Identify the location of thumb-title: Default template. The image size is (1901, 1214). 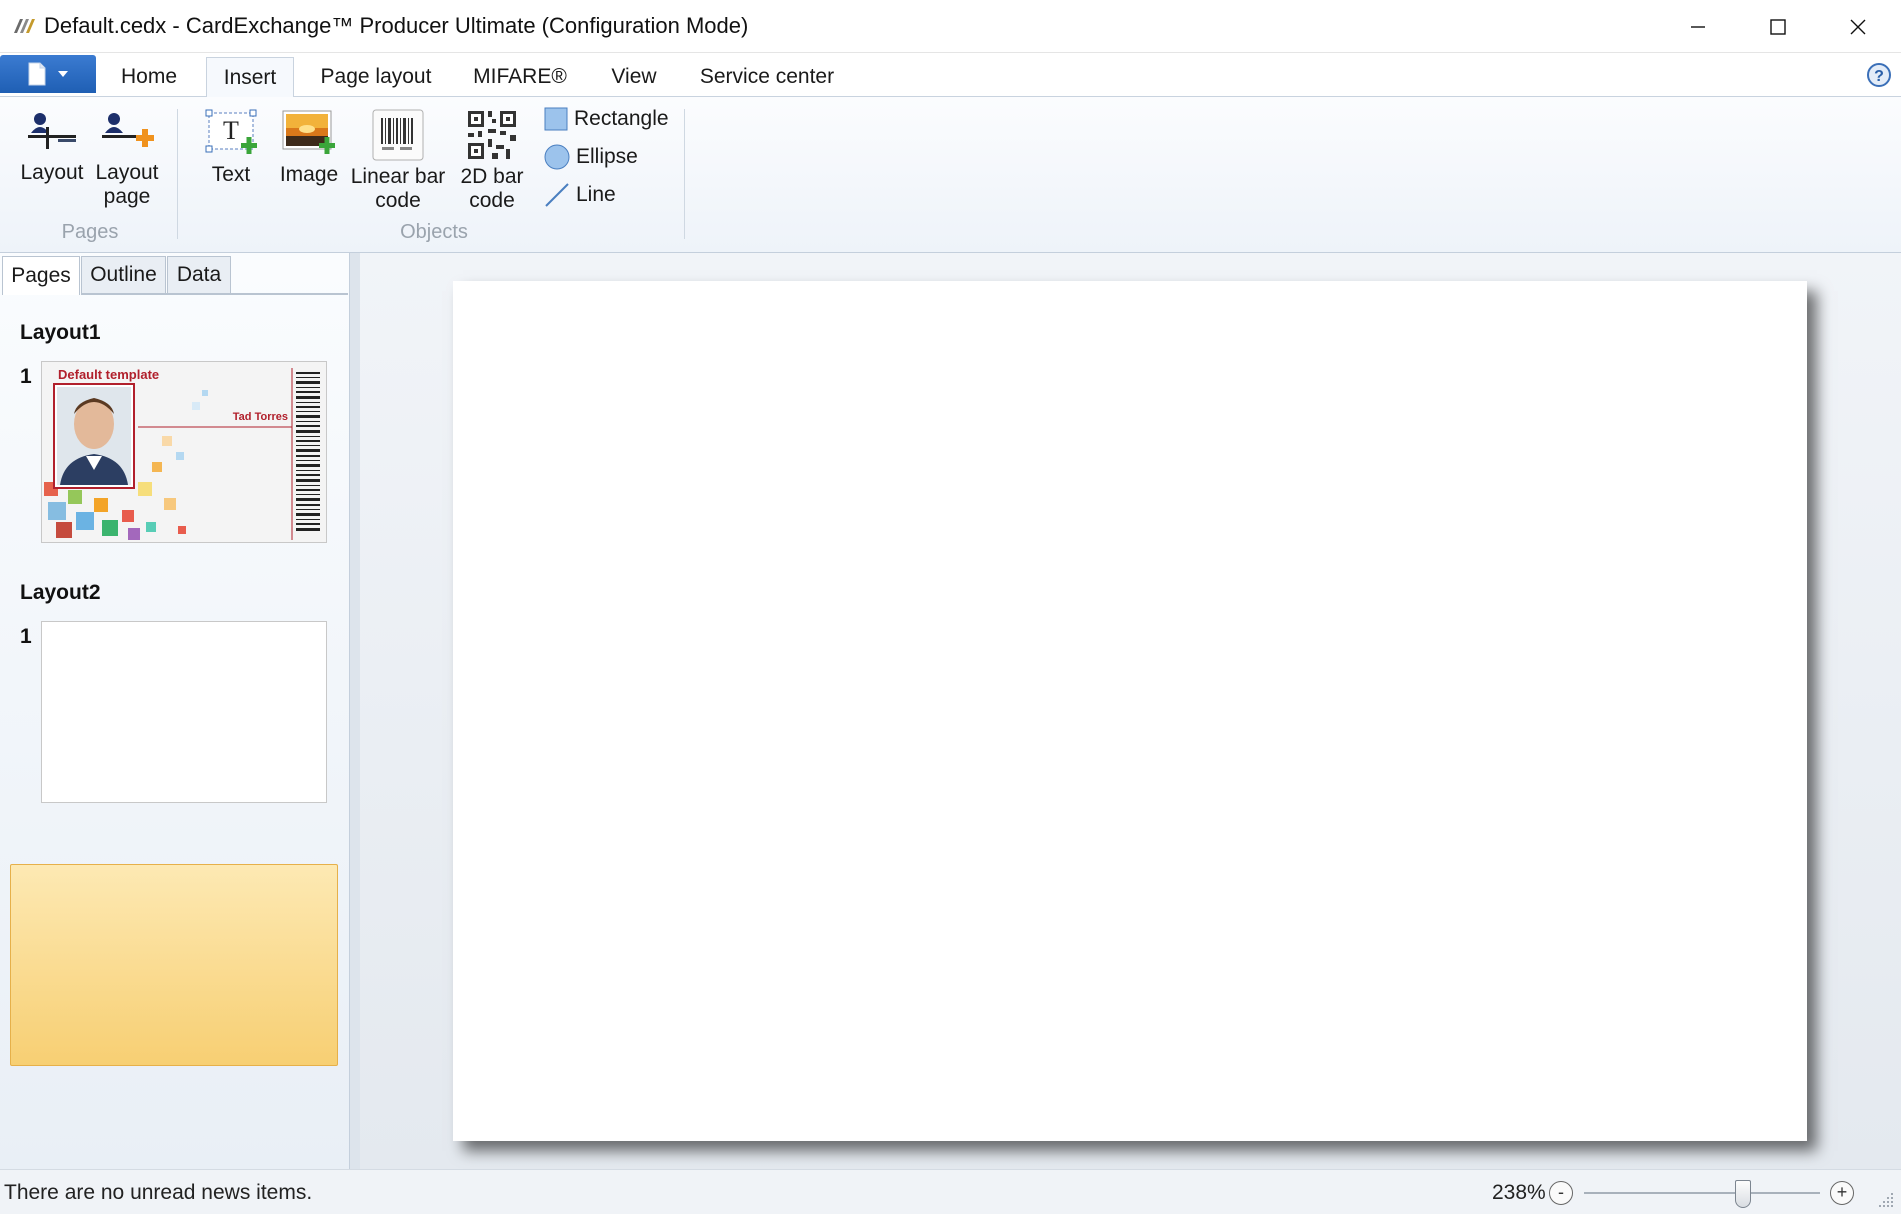
(108, 374).